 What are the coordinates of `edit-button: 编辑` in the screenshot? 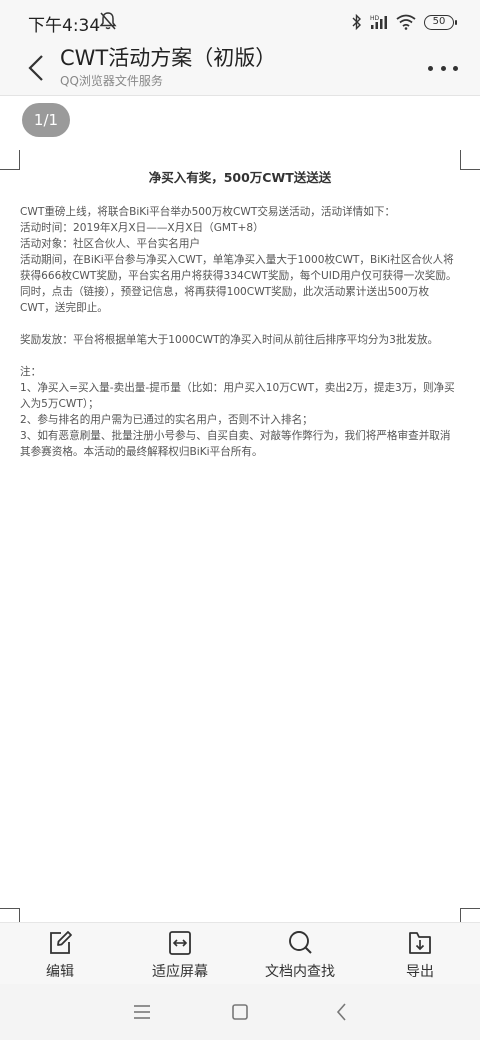 It's located at (60, 955).